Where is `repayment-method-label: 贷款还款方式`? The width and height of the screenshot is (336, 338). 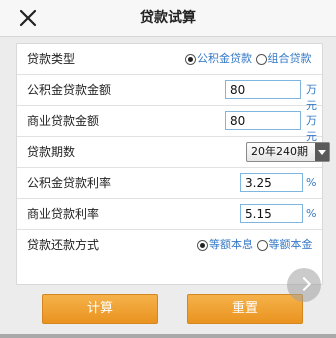
repayment-method-label: 贷款还款方式 is located at coordinates (63, 245).